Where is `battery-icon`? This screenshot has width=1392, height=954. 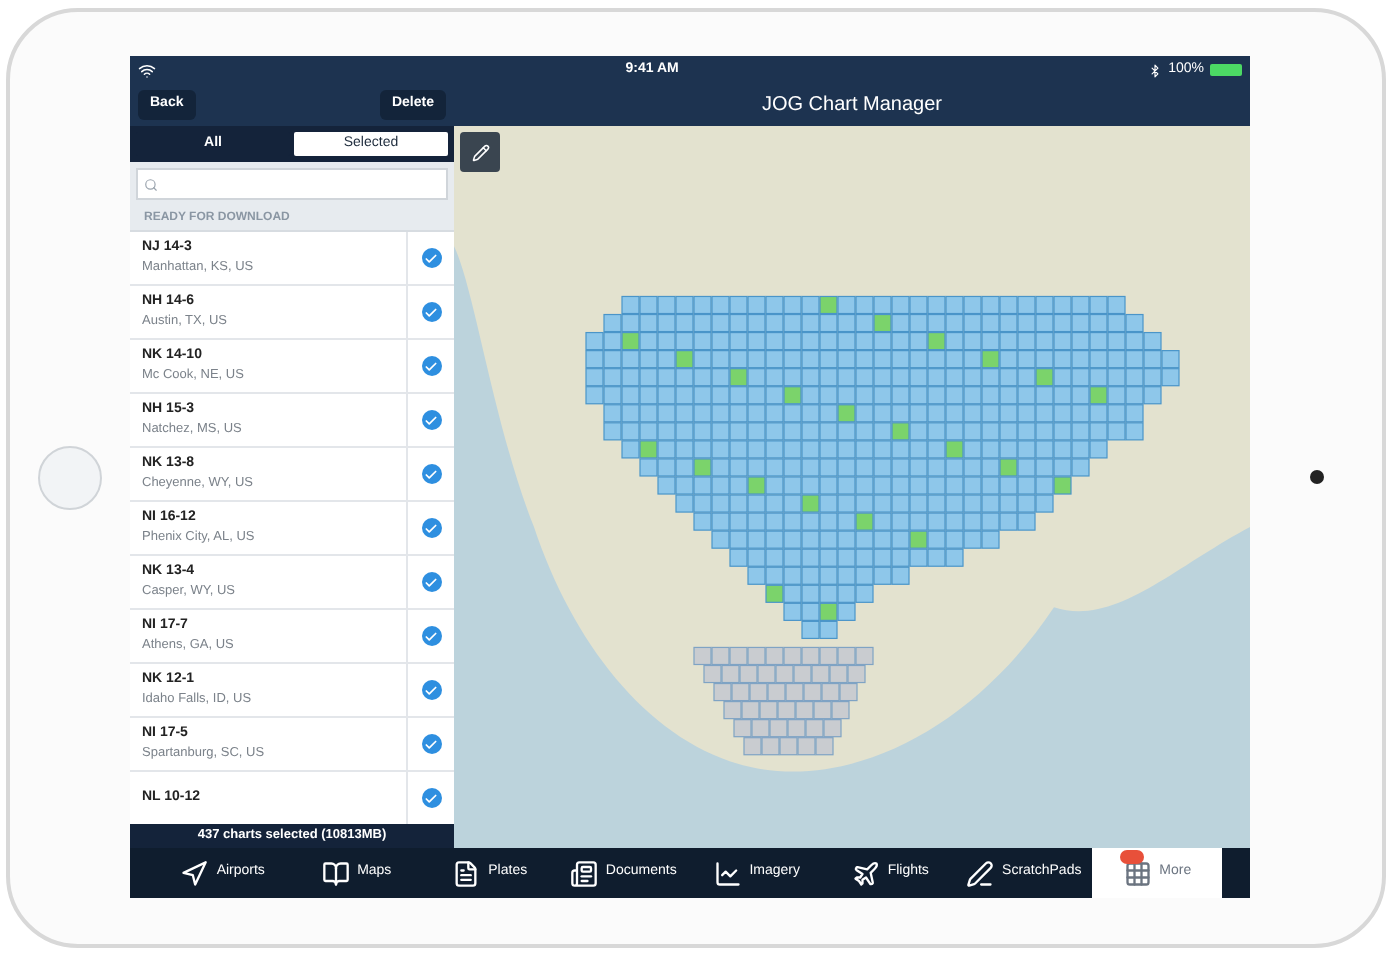
battery-icon is located at coordinates (1226, 70).